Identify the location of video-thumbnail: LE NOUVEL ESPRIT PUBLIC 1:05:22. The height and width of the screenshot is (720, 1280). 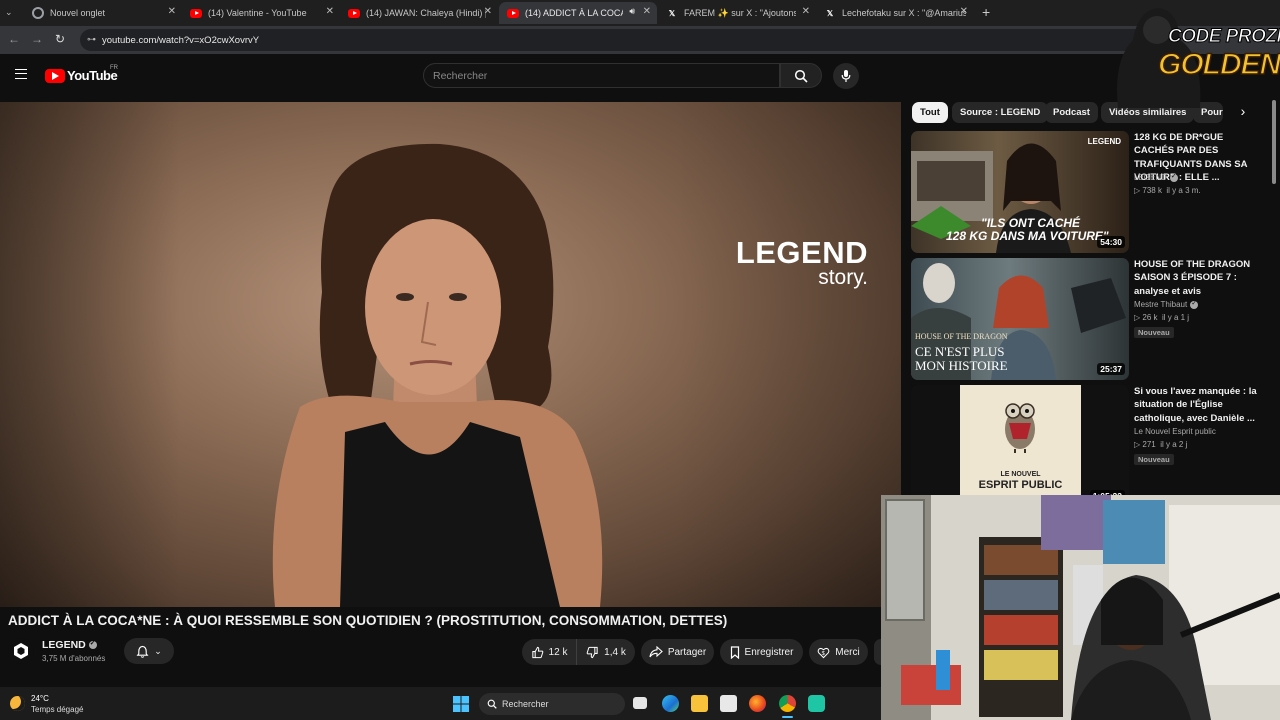
(1020, 446).